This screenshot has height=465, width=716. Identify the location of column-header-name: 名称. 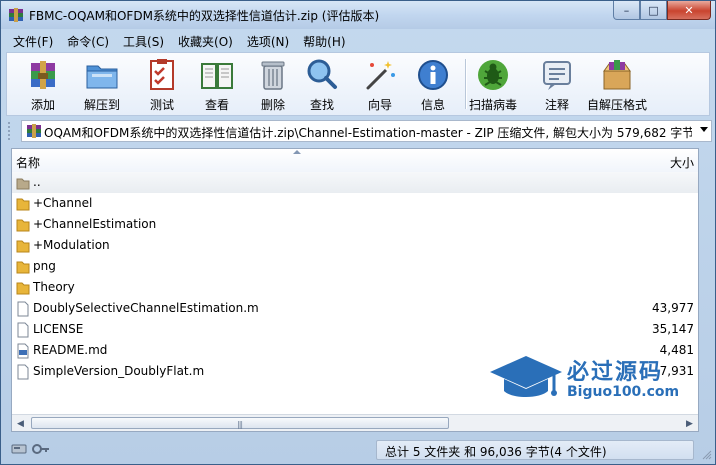
(28, 162).